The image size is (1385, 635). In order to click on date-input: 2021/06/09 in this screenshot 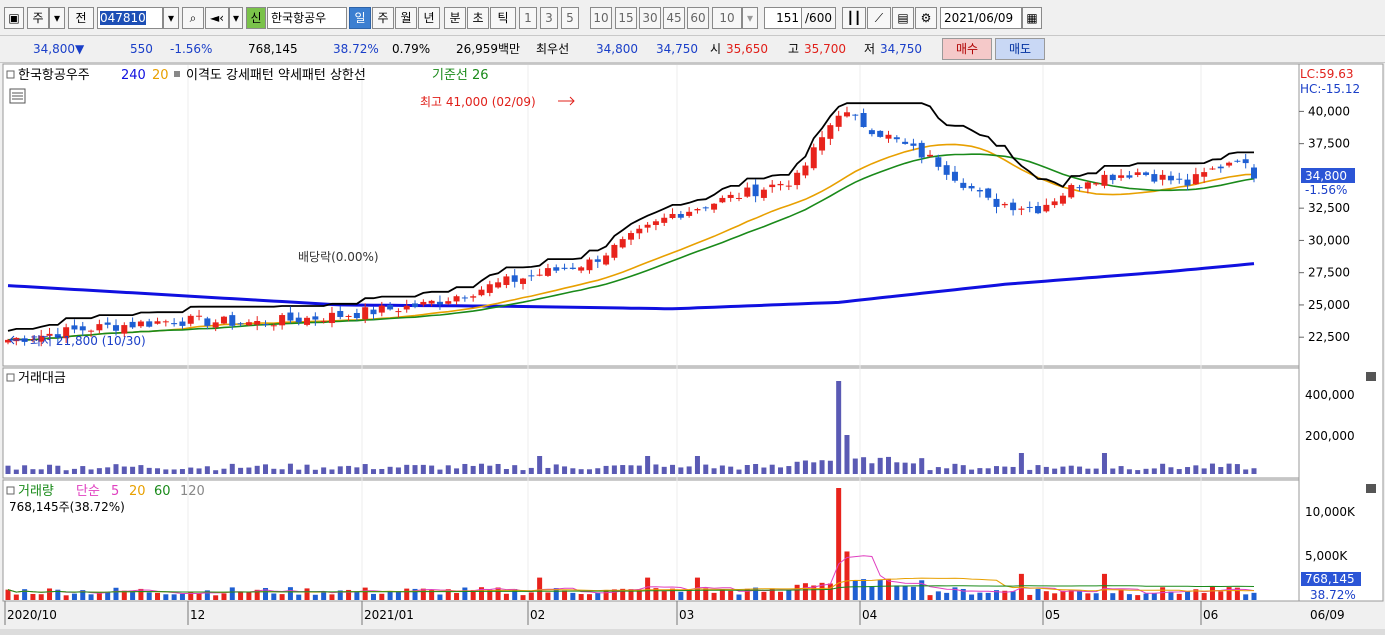, I will do `click(981, 18)`.